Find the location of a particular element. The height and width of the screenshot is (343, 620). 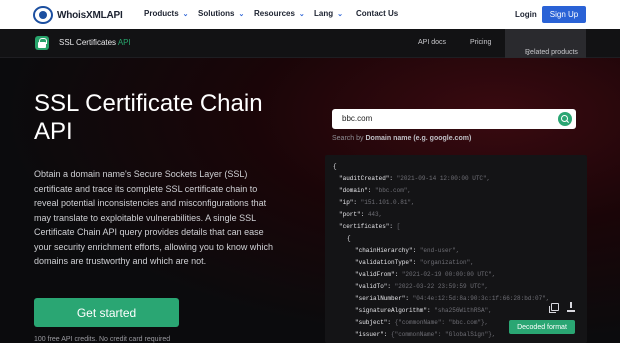

nav-label: Products is located at coordinates (161, 13).